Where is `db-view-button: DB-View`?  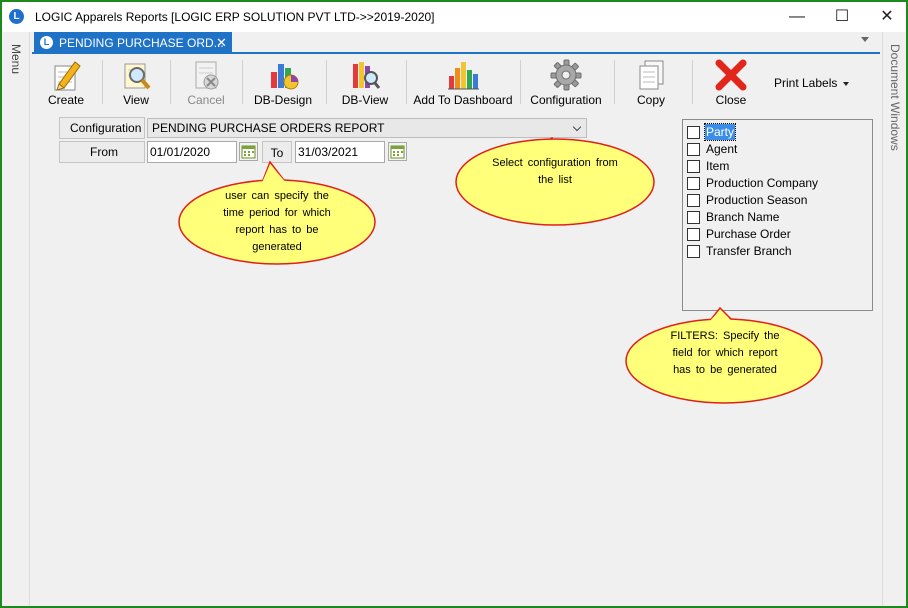
db-view-button: DB-View is located at coordinates (365, 82).